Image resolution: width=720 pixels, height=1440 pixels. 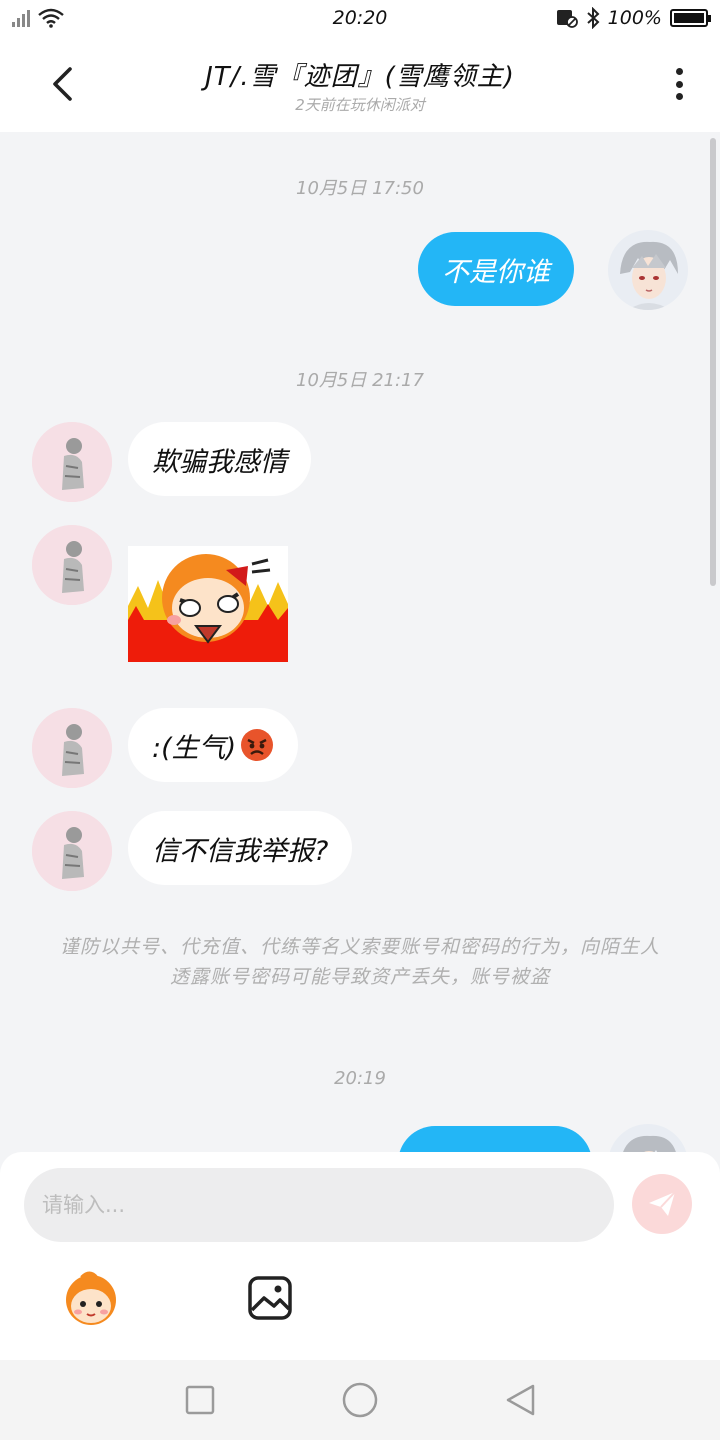 I want to click on more-vertical-icon, so click(x=679, y=71).